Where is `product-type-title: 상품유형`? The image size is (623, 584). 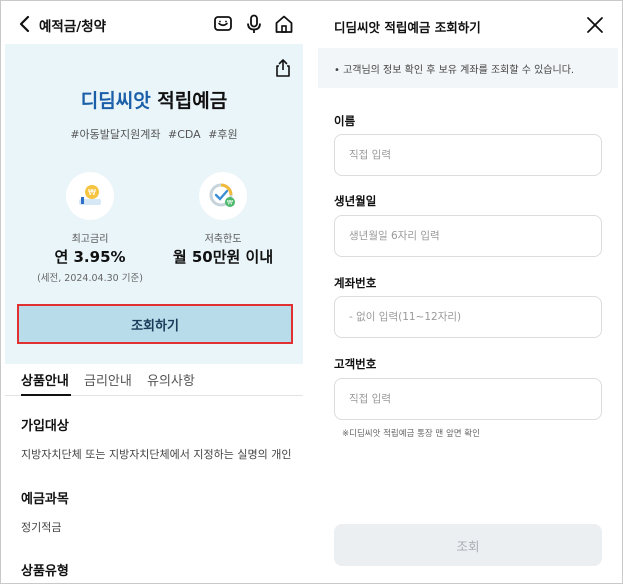 product-type-title: 상품유형 is located at coordinates (45, 571).